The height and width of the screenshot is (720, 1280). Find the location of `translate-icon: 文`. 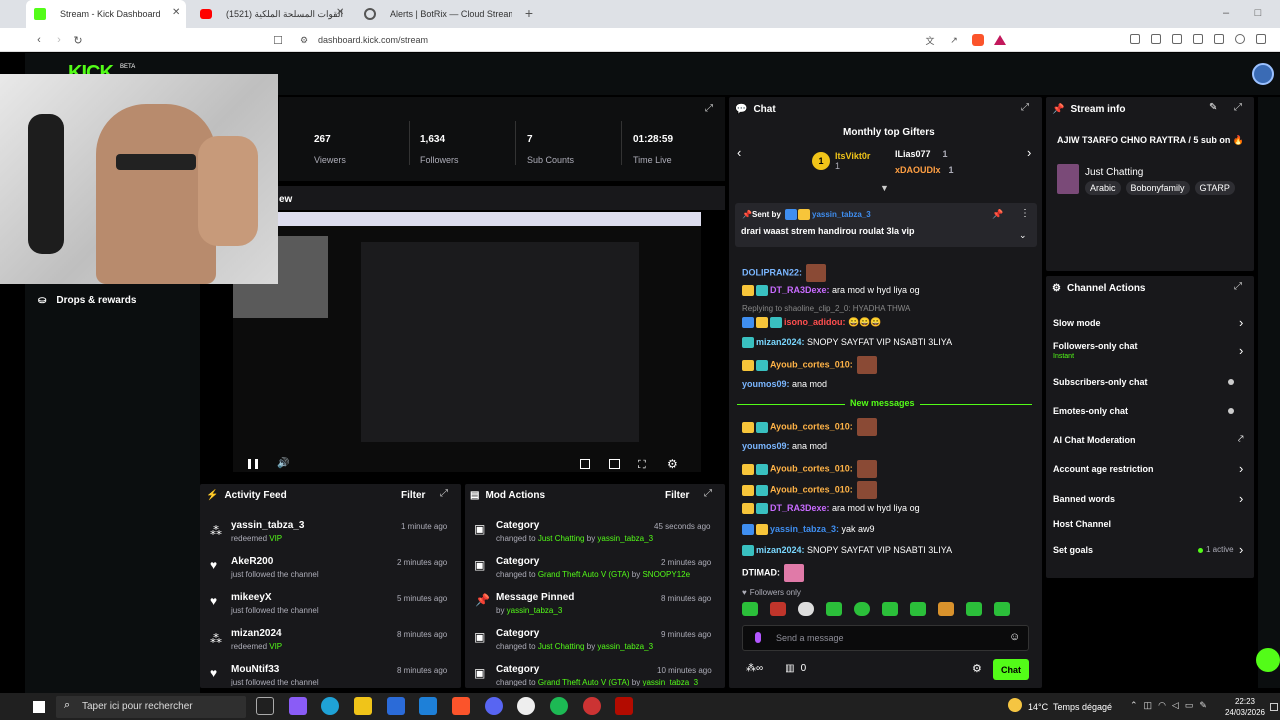

translate-icon: 文 is located at coordinates (930, 40).